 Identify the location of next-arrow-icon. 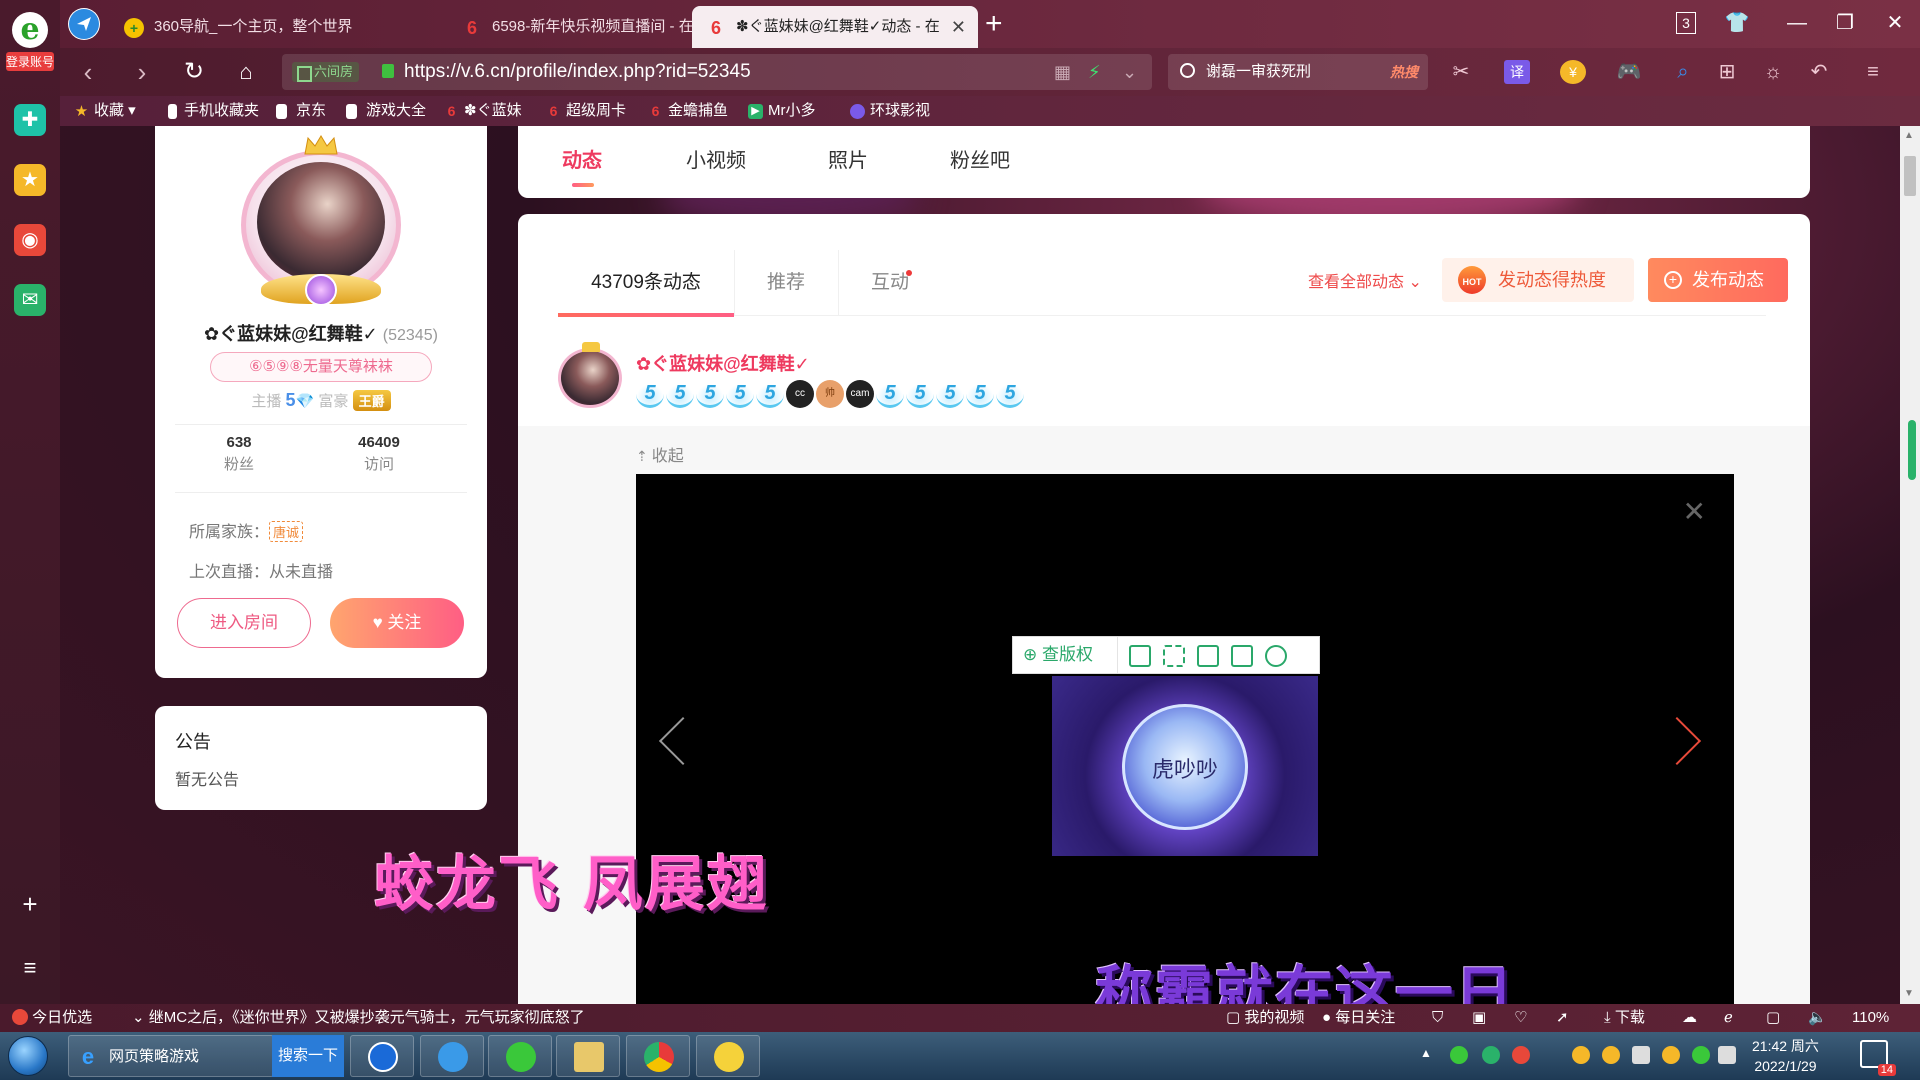
(1677, 741).